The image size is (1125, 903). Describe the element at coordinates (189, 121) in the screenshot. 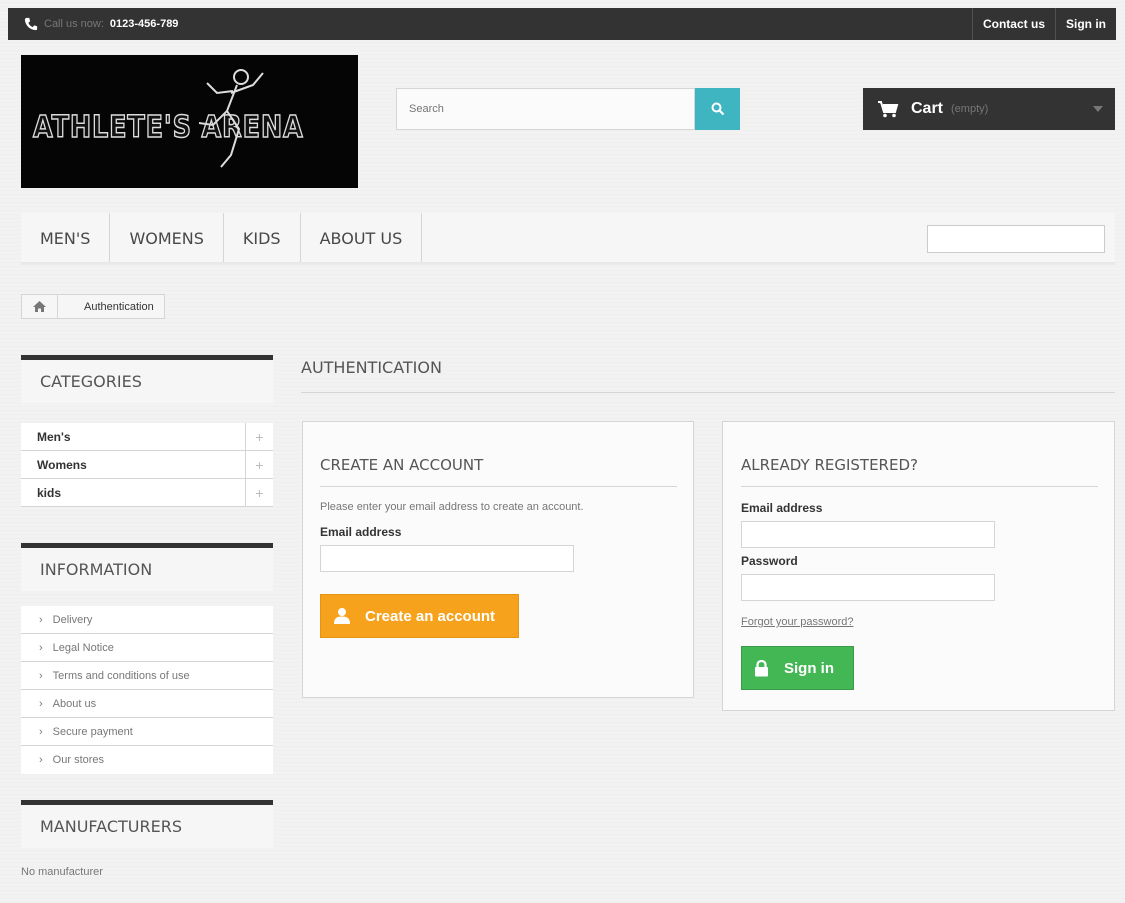

I see `site-logo: ATHLETE'S ARENA` at that location.